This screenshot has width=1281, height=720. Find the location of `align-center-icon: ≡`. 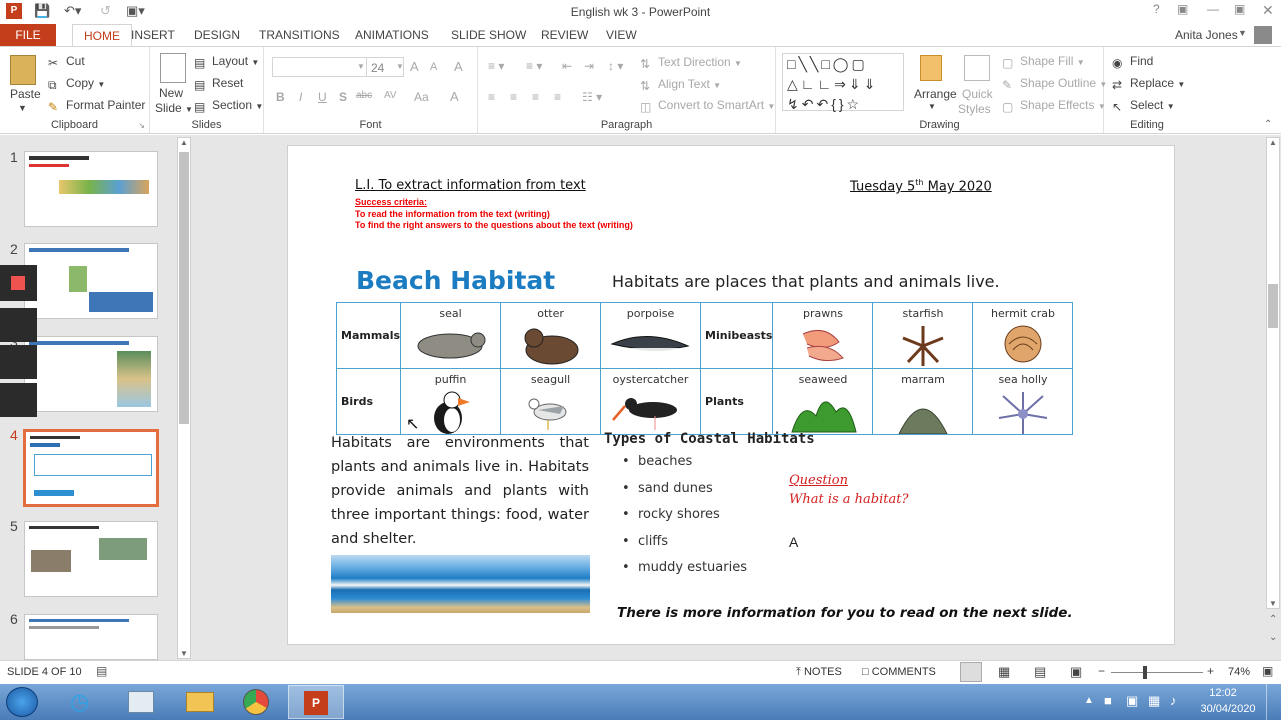

align-center-icon: ≡ is located at coordinates (513, 97).